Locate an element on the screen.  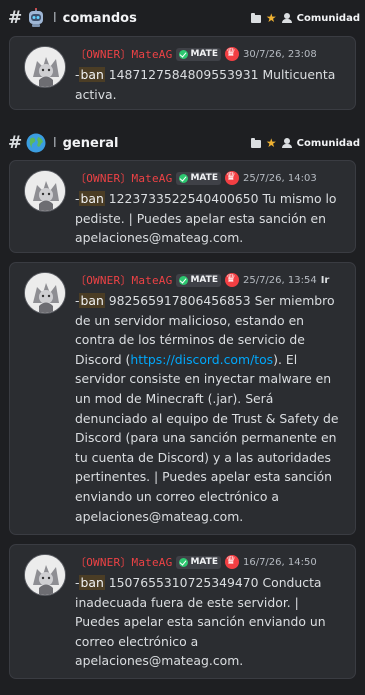
timestamp: 25/7/26, 13:54 is located at coordinates (279, 280).